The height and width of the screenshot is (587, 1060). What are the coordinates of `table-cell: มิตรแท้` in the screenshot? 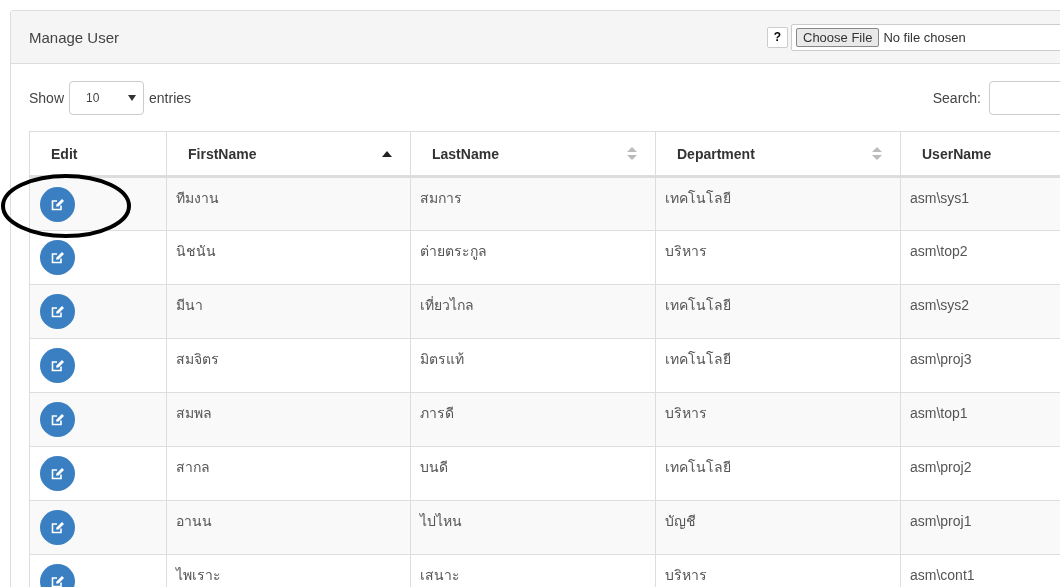 It's located at (442, 359).